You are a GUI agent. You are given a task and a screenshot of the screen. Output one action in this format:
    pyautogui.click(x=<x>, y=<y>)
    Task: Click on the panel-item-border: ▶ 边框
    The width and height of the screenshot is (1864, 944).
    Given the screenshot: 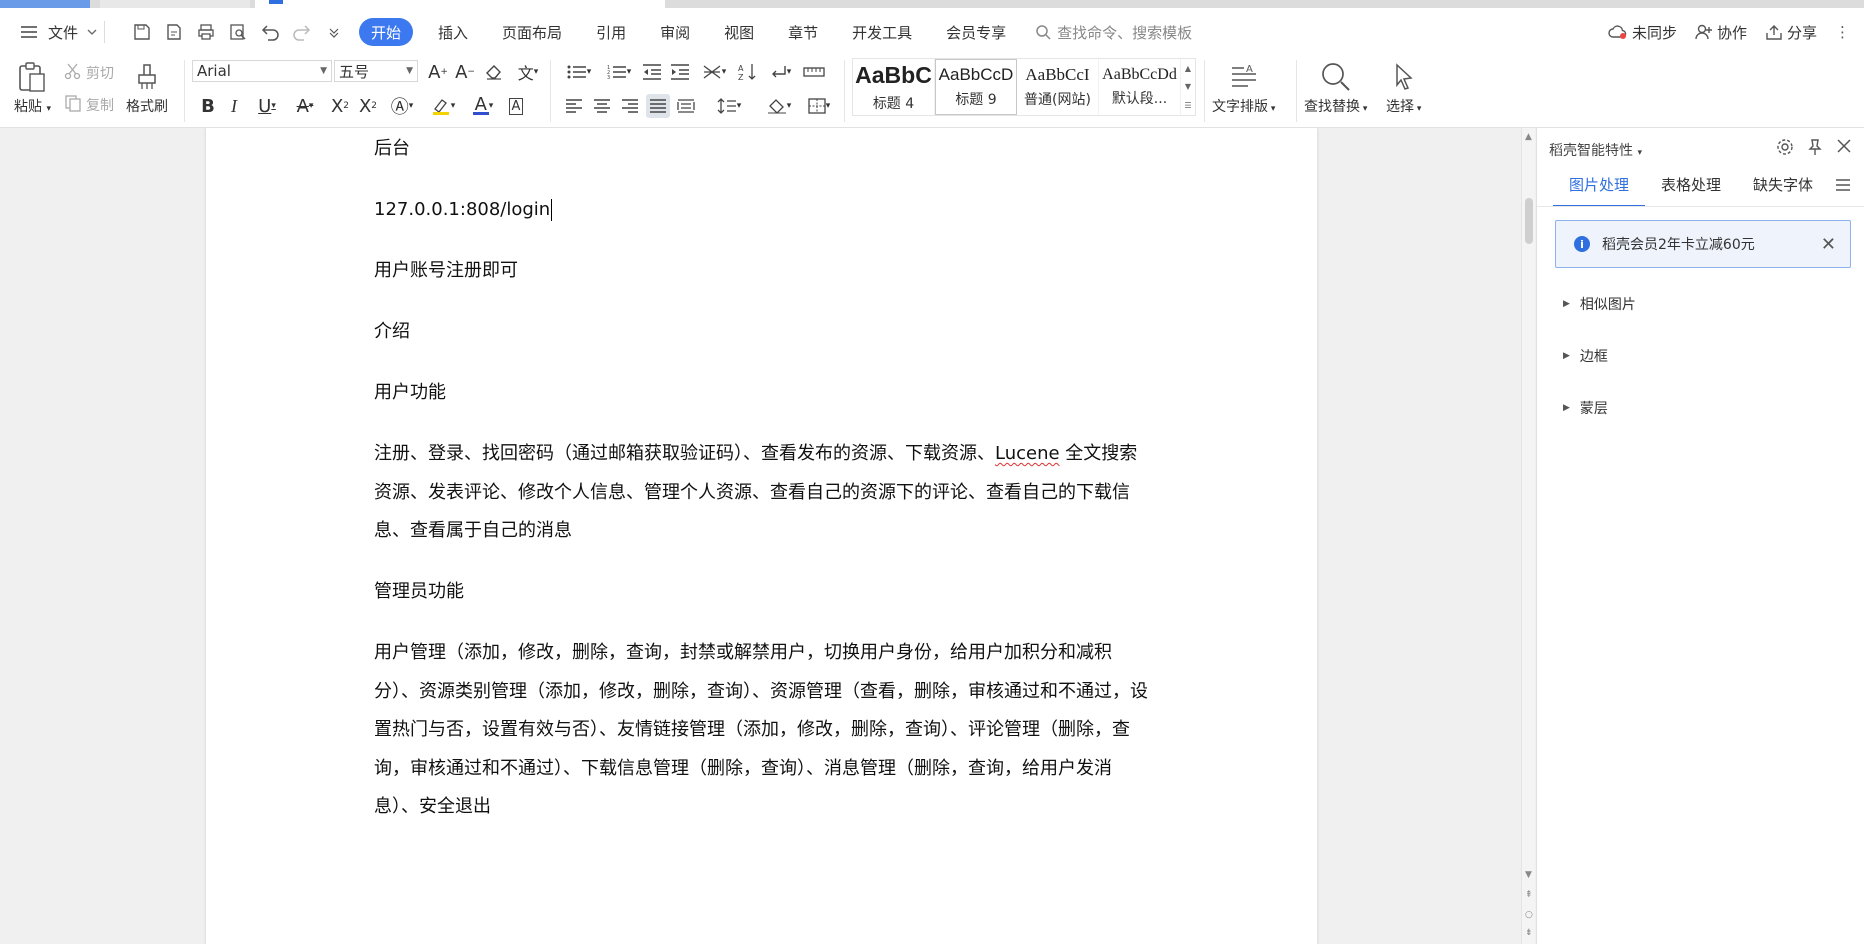 What is the action you would take?
    pyautogui.click(x=1585, y=356)
    